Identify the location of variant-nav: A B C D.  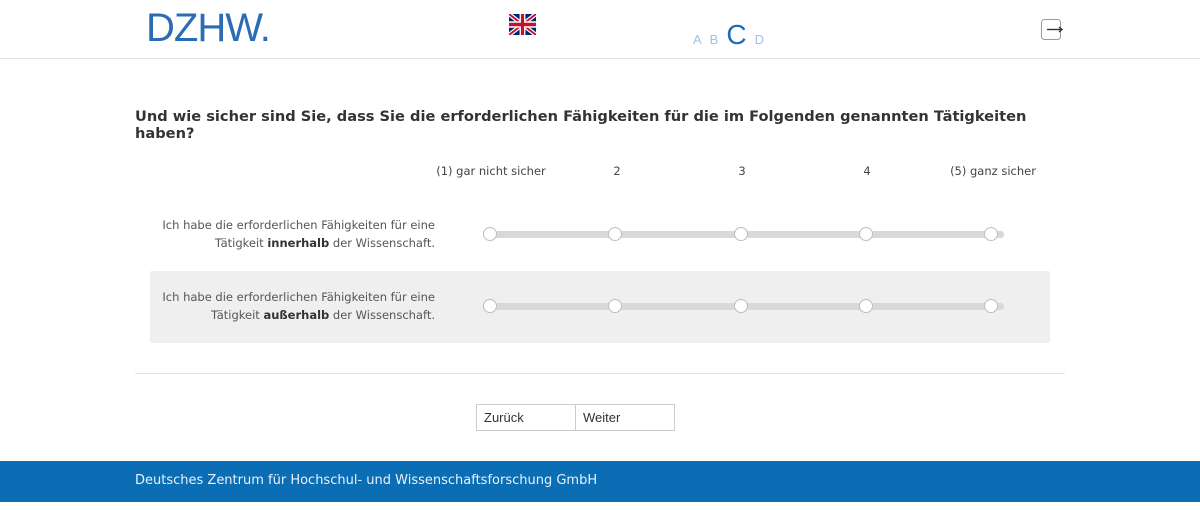
(732, 30).